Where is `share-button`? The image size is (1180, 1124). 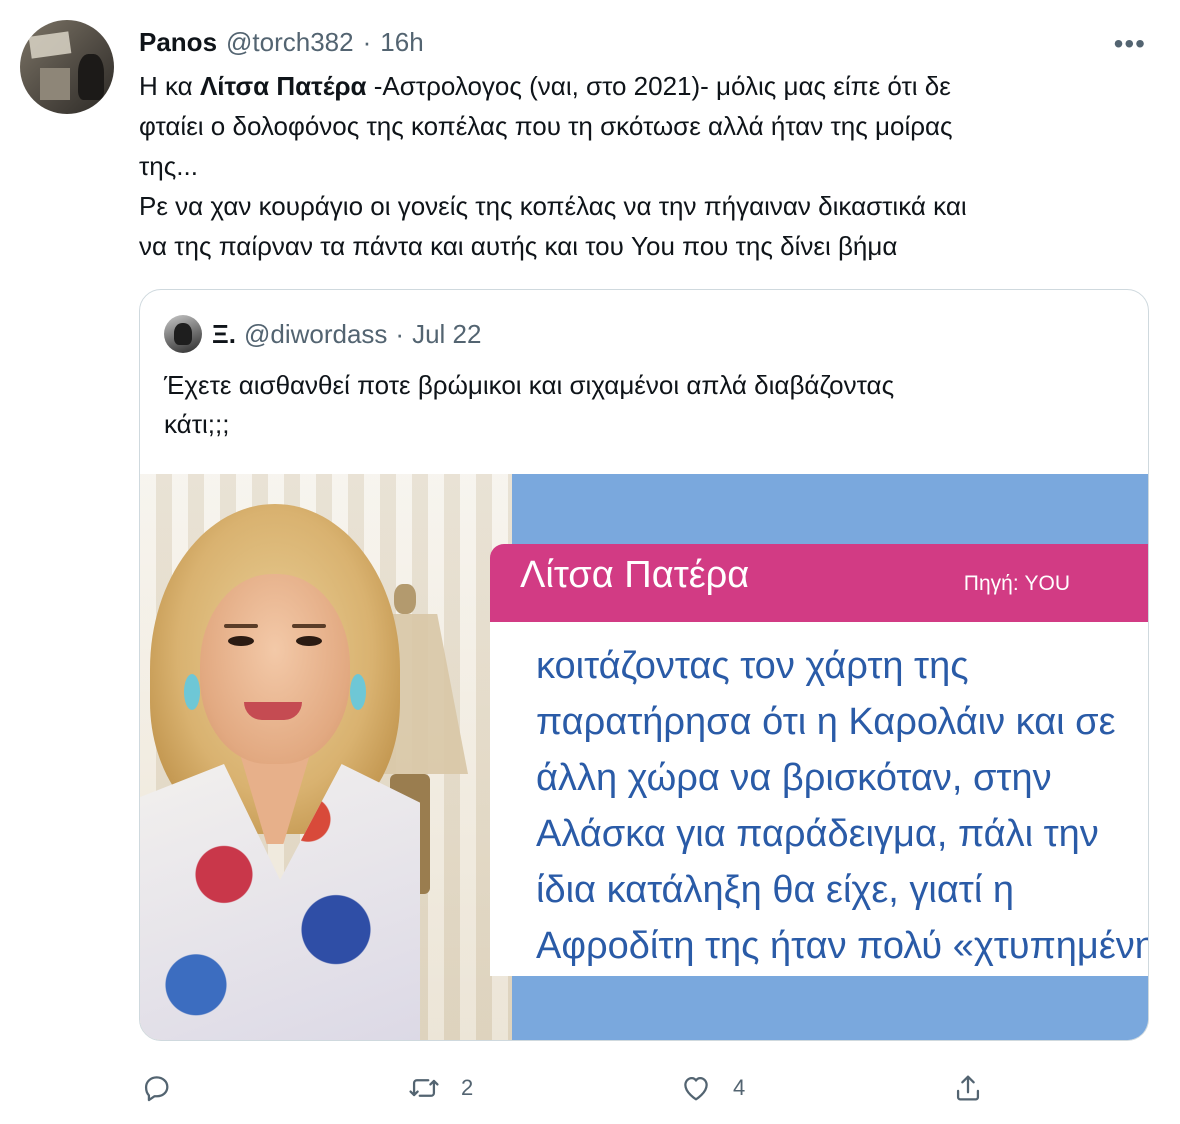
share-button is located at coordinates (968, 1088).